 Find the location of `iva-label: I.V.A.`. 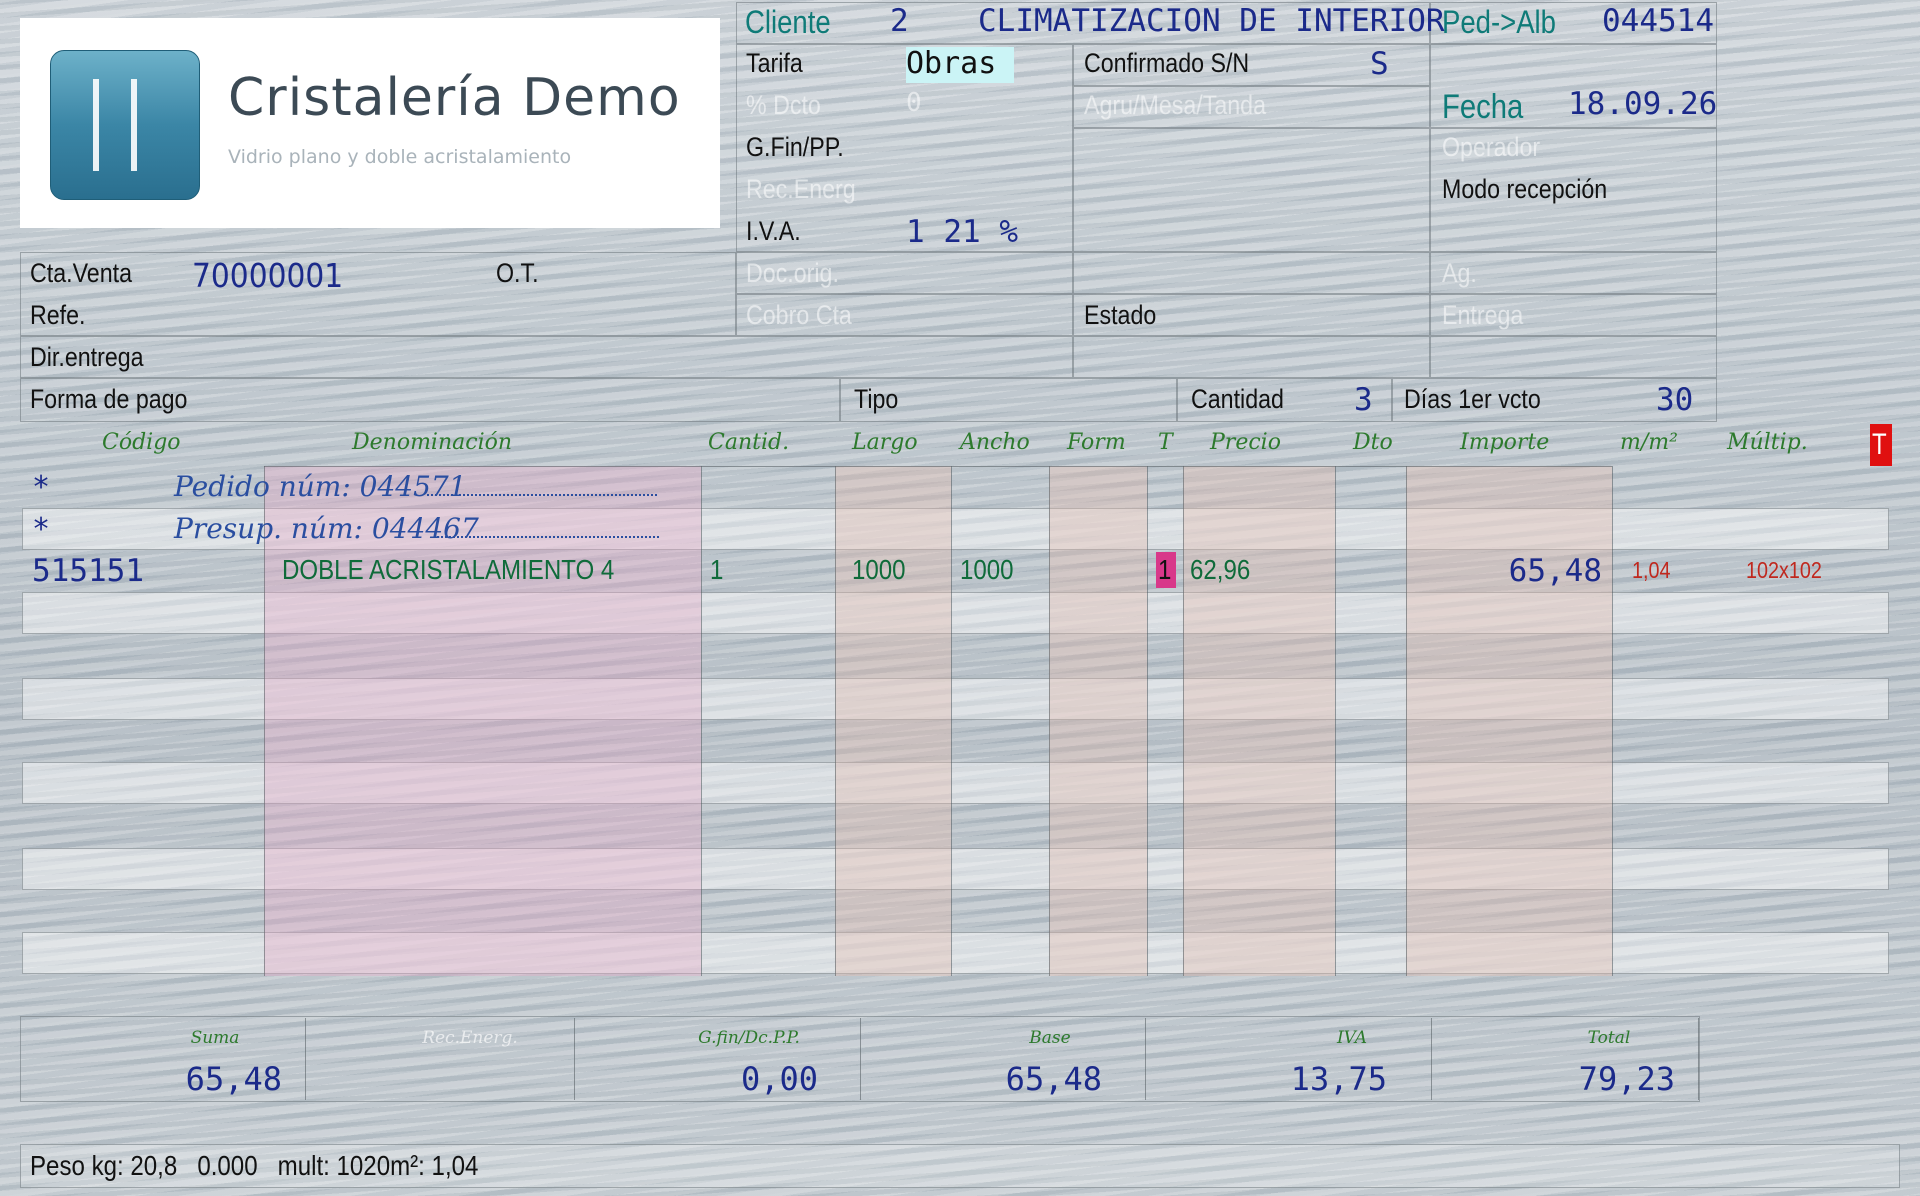

iva-label: I.V.A. is located at coordinates (773, 231).